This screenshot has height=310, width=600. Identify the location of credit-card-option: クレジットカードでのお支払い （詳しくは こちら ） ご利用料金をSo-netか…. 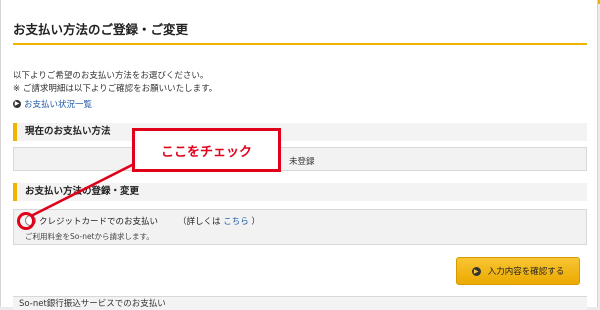
(300, 227).